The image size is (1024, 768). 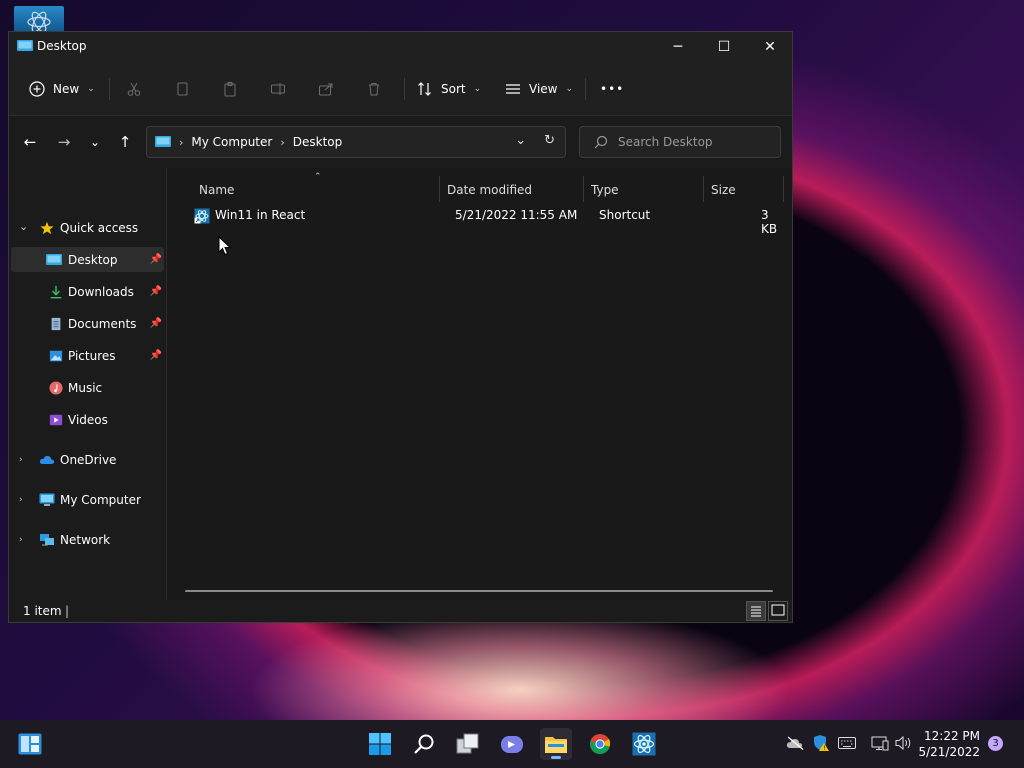 What do you see at coordinates (231, 142) in the screenshot?
I see `breadcrumb-my-computer: My Computer` at bounding box center [231, 142].